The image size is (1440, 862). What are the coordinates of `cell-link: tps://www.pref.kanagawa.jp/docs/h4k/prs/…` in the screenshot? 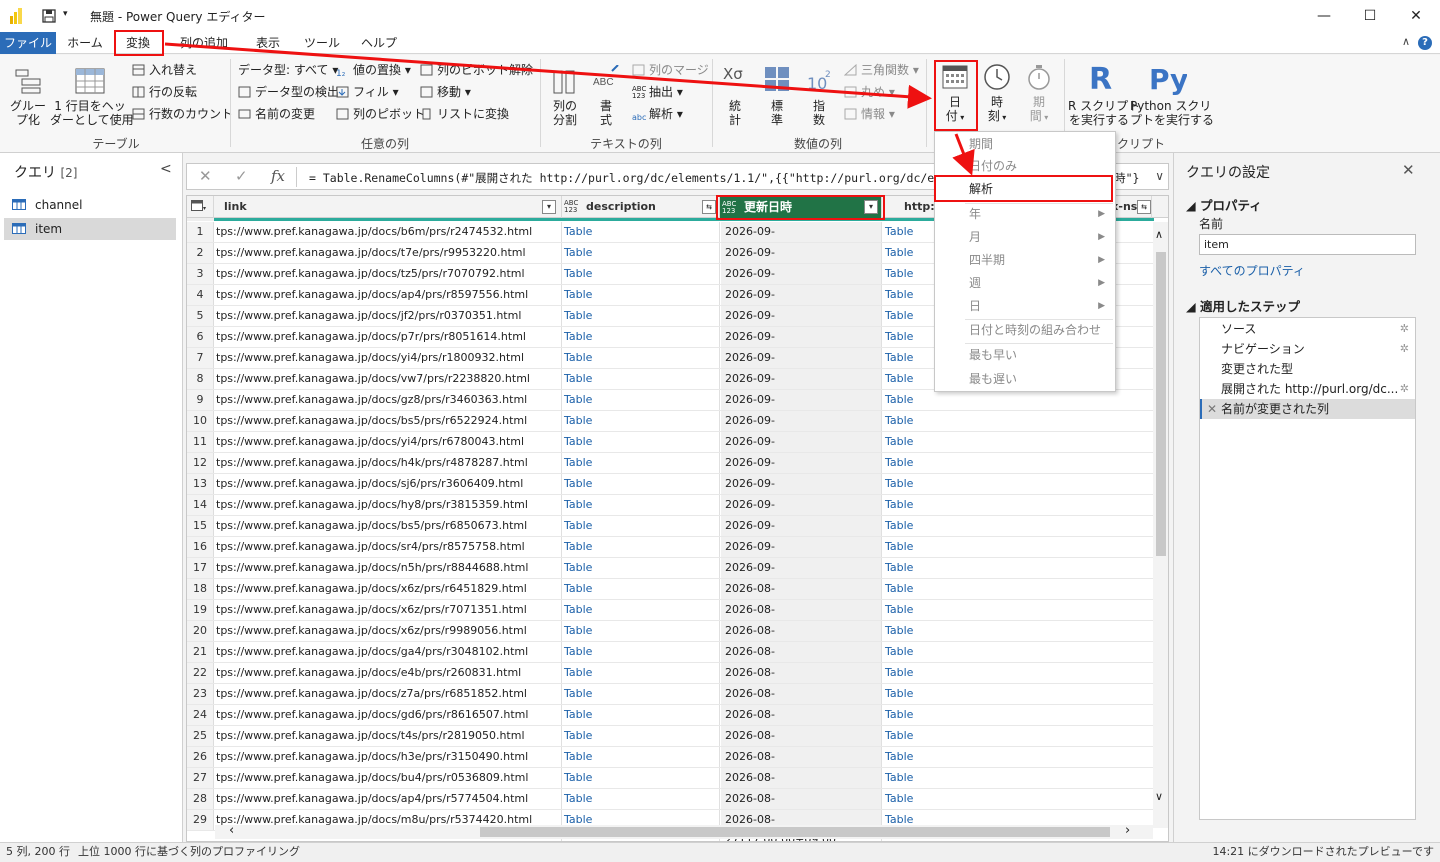 It's located at (388, 463).